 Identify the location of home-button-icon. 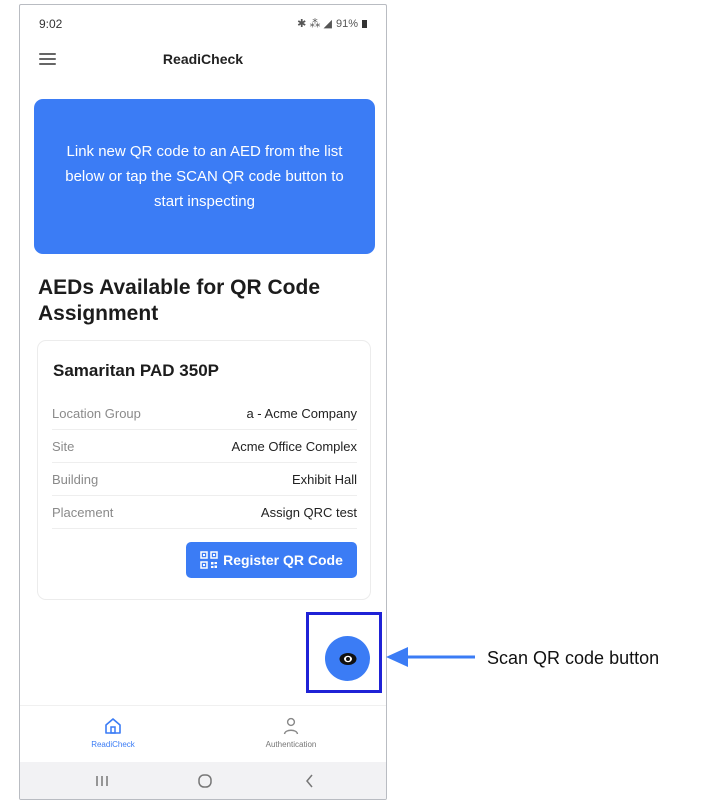
(205, 781).